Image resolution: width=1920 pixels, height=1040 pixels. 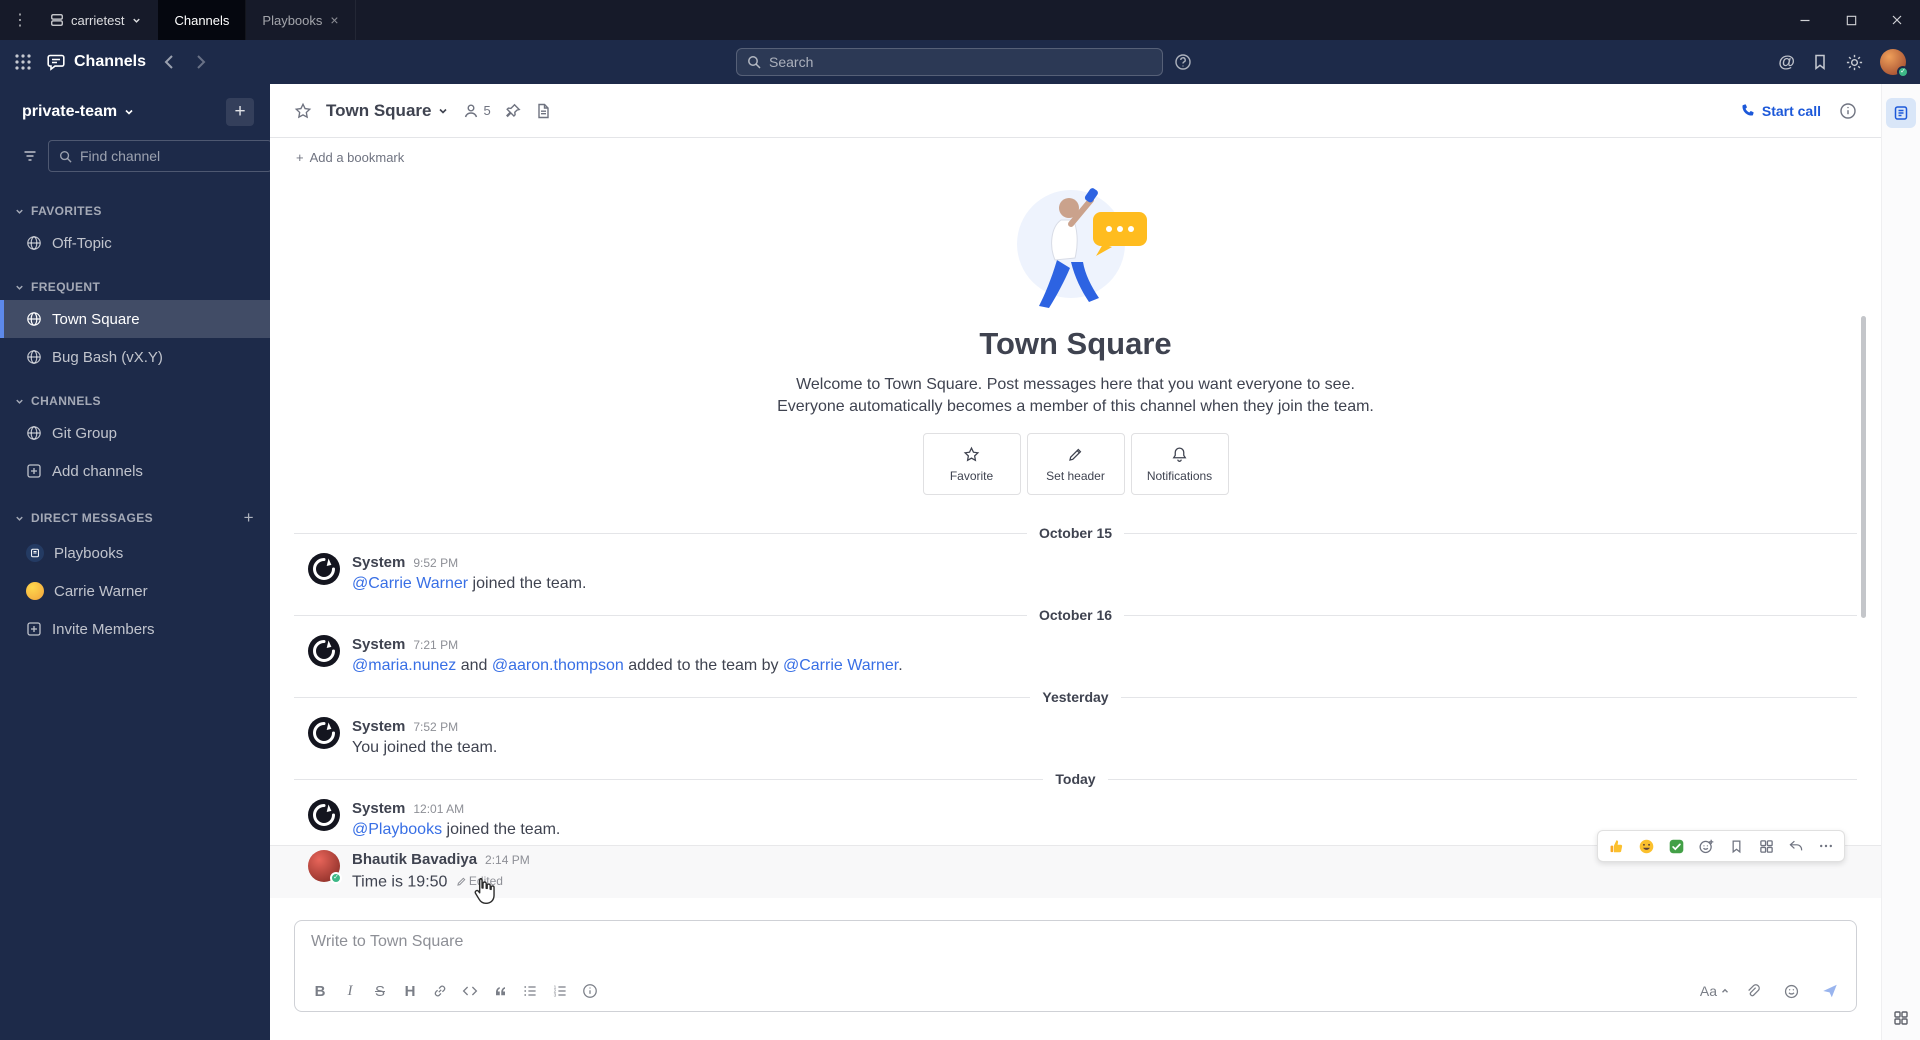 What do you see at coordinates (1616, 846) in the screenshot?
I see `reaction-thumbsup-icon` at bounding box center [1616, 846].